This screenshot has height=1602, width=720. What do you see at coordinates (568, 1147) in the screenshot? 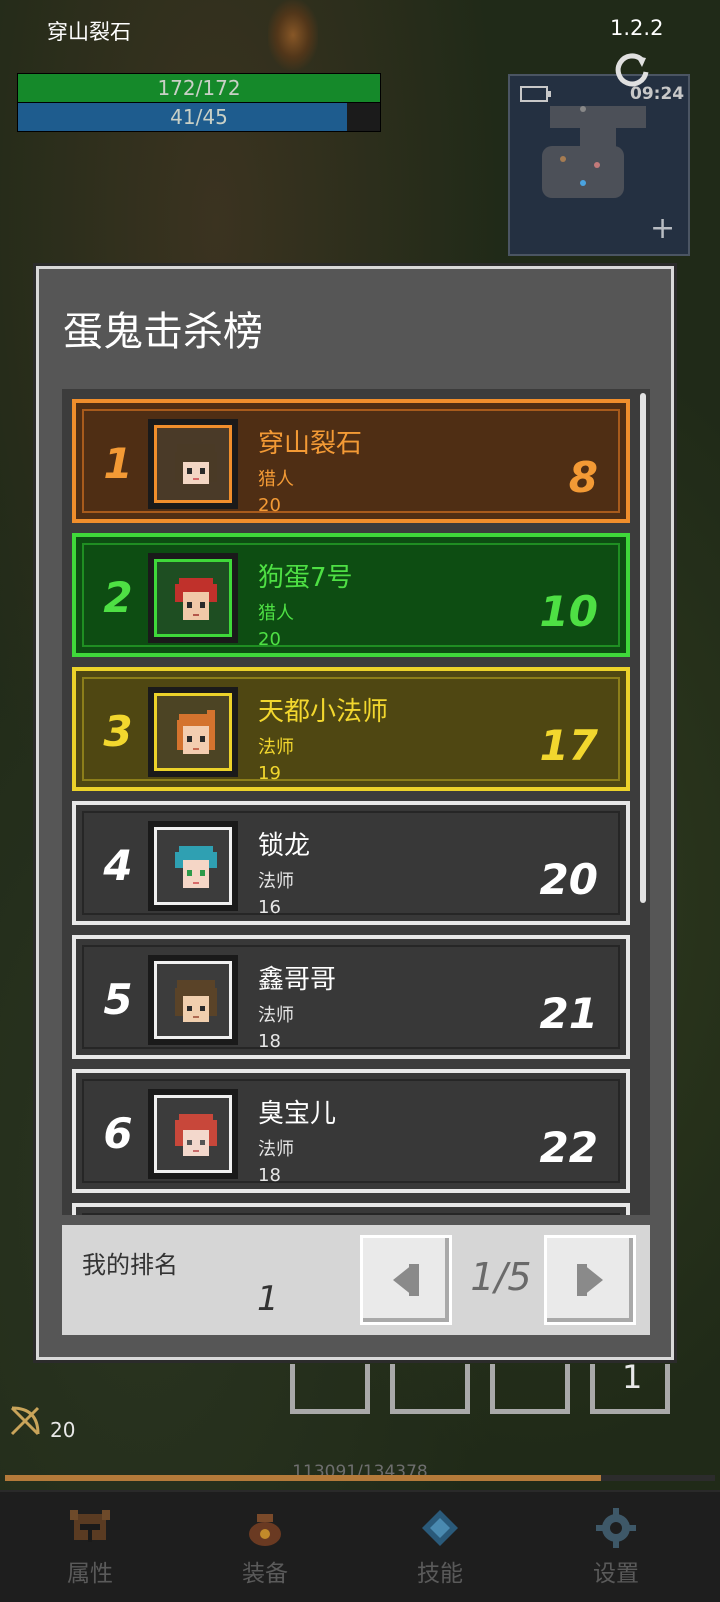
I see `kill-count: 22` at bounding box center [568, 1147].